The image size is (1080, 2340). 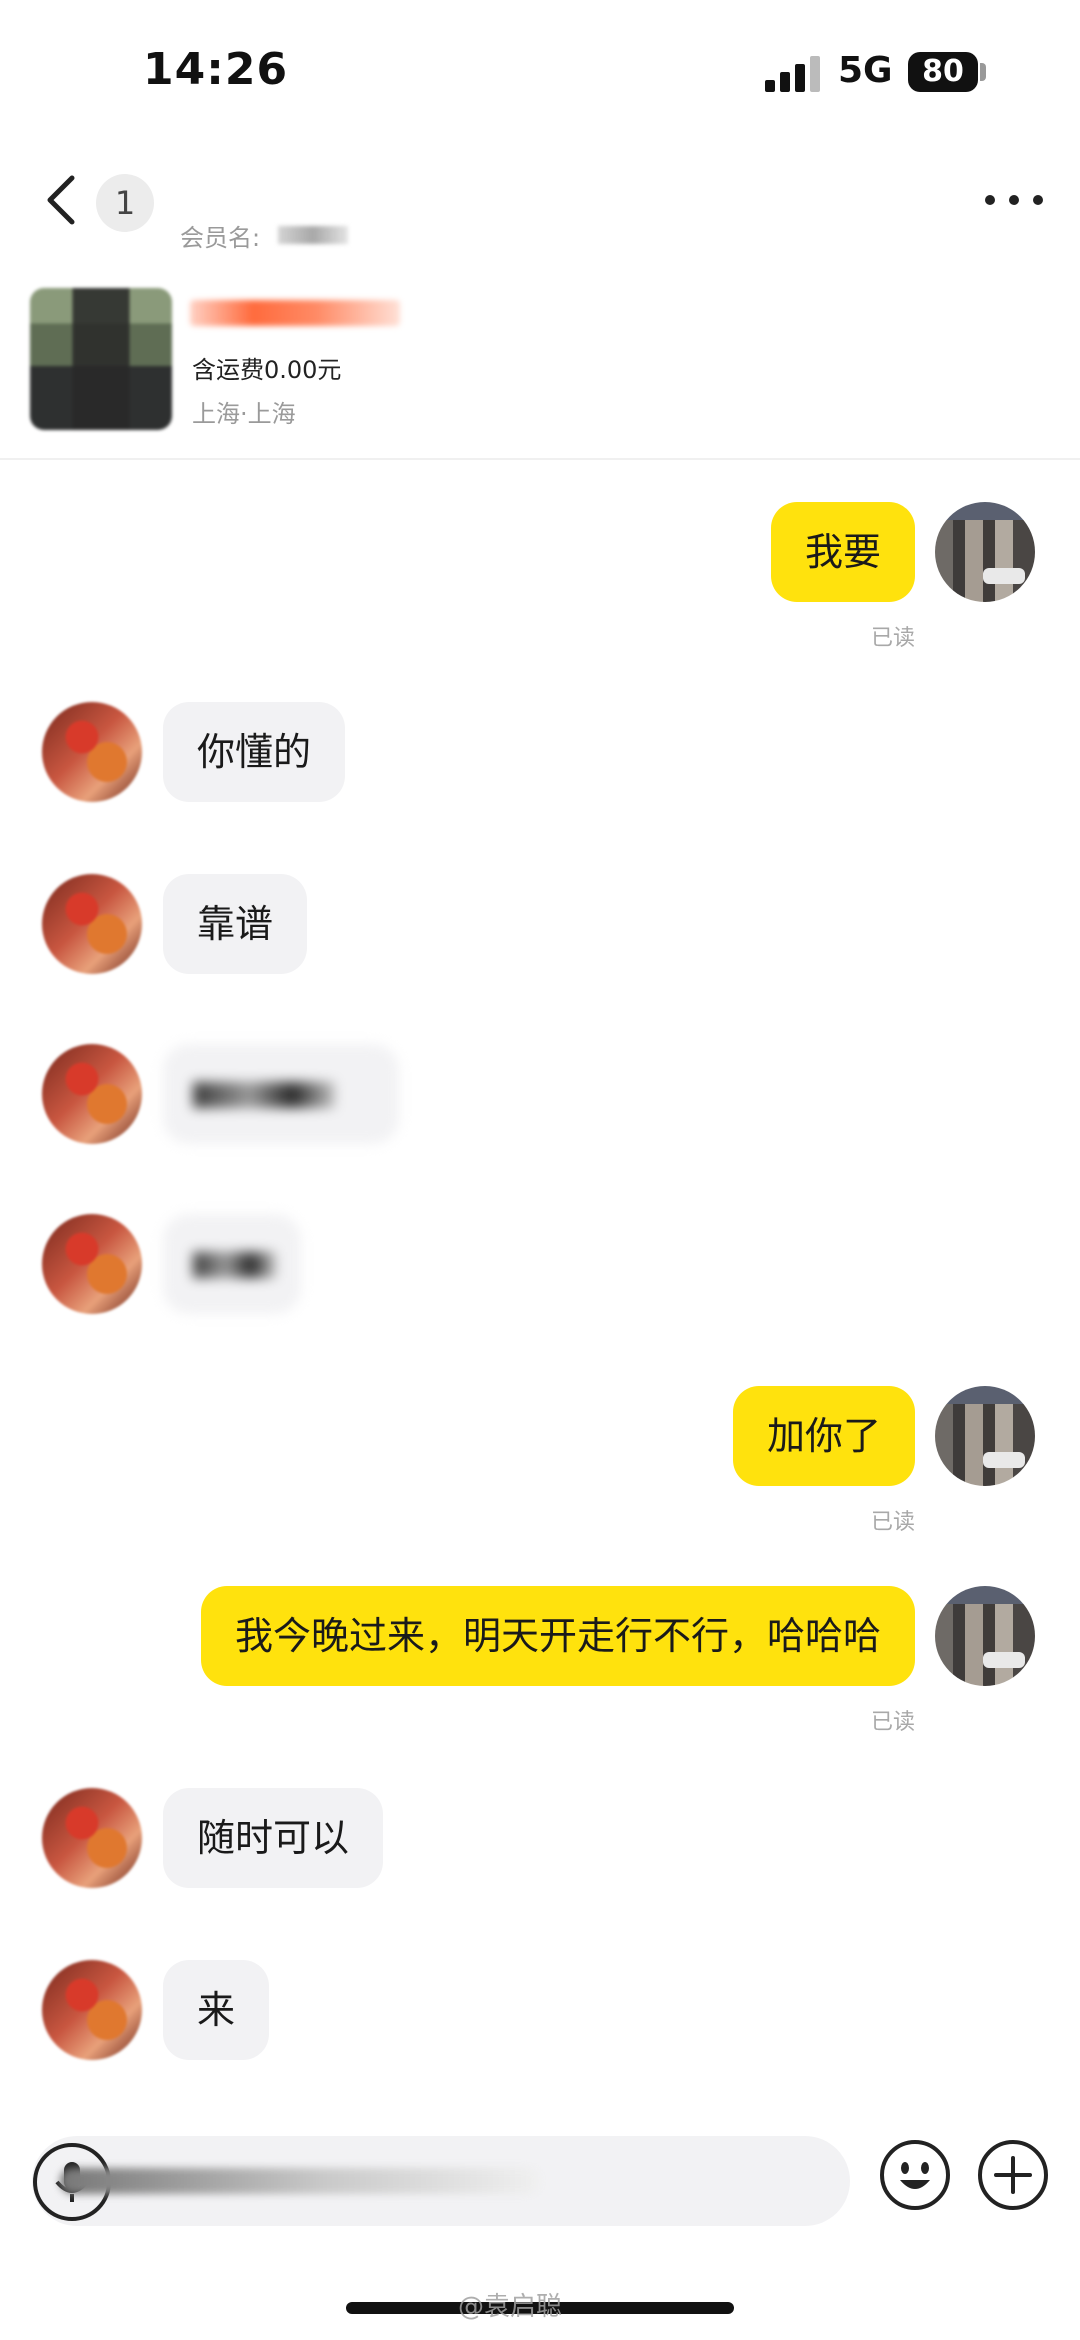 I want to click on message-bubble: 加你了, so click(x=823, y=1436).